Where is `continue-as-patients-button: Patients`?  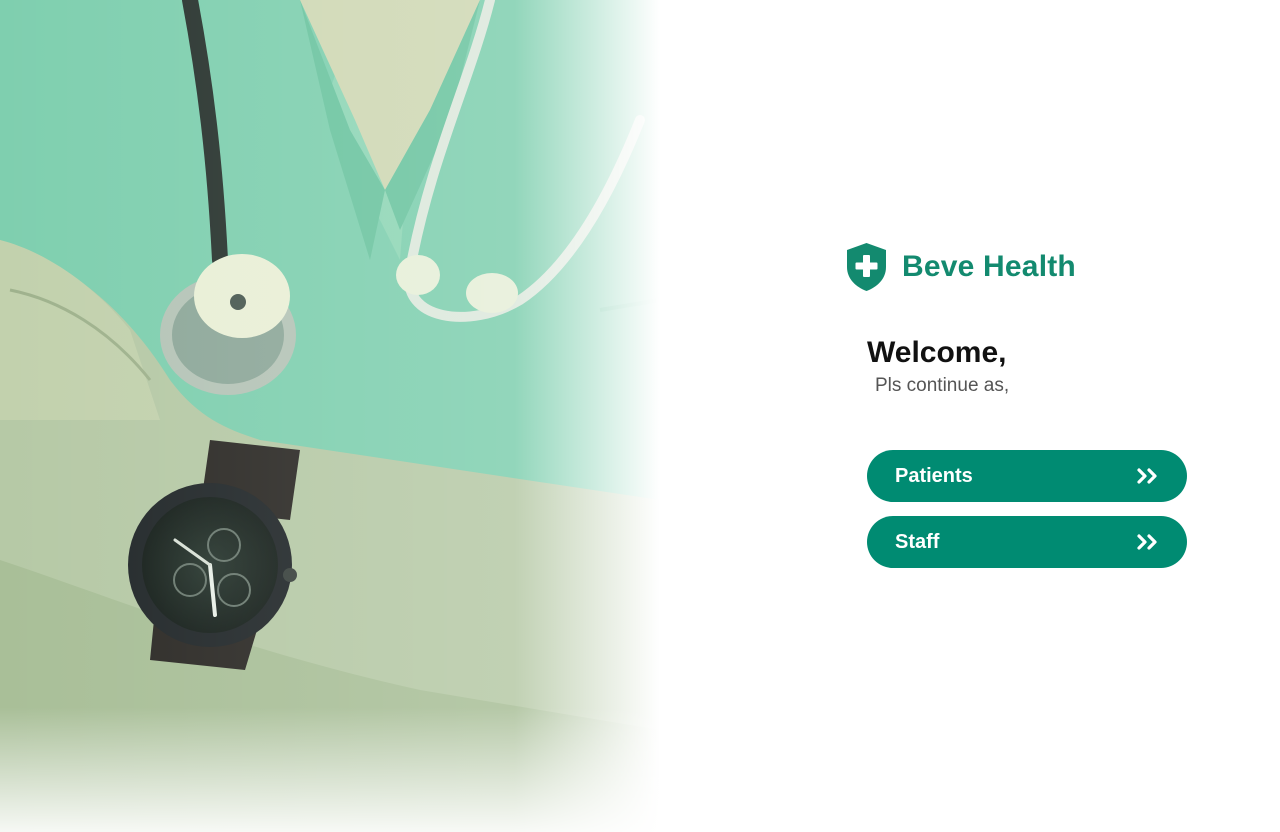
continue-as-patients-button: Patients is located at coordinates (1027, 476).